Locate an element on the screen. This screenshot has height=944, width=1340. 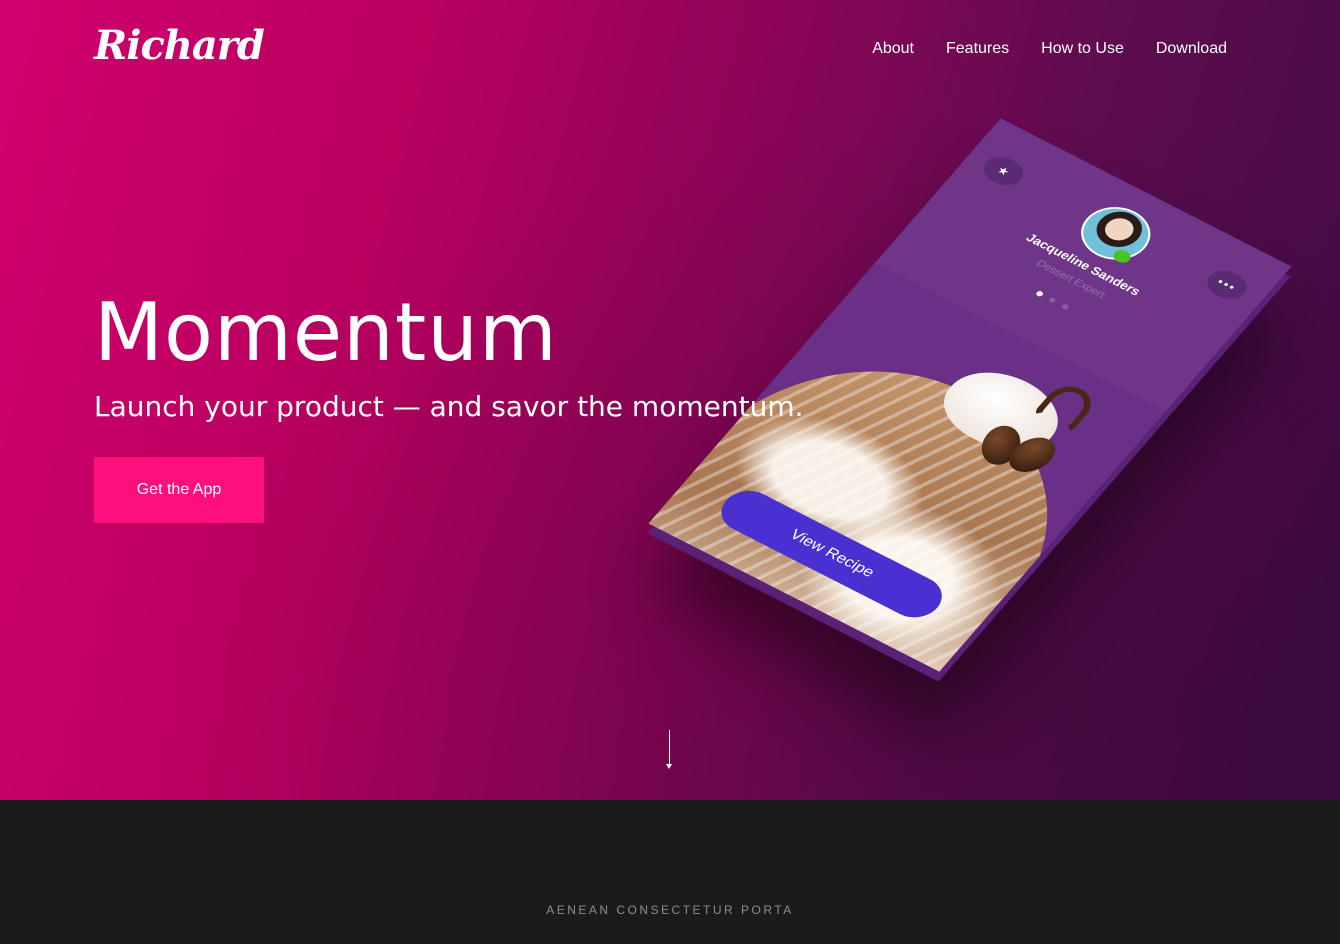
brand-logo: Richard is located at coordinates (179, 45).